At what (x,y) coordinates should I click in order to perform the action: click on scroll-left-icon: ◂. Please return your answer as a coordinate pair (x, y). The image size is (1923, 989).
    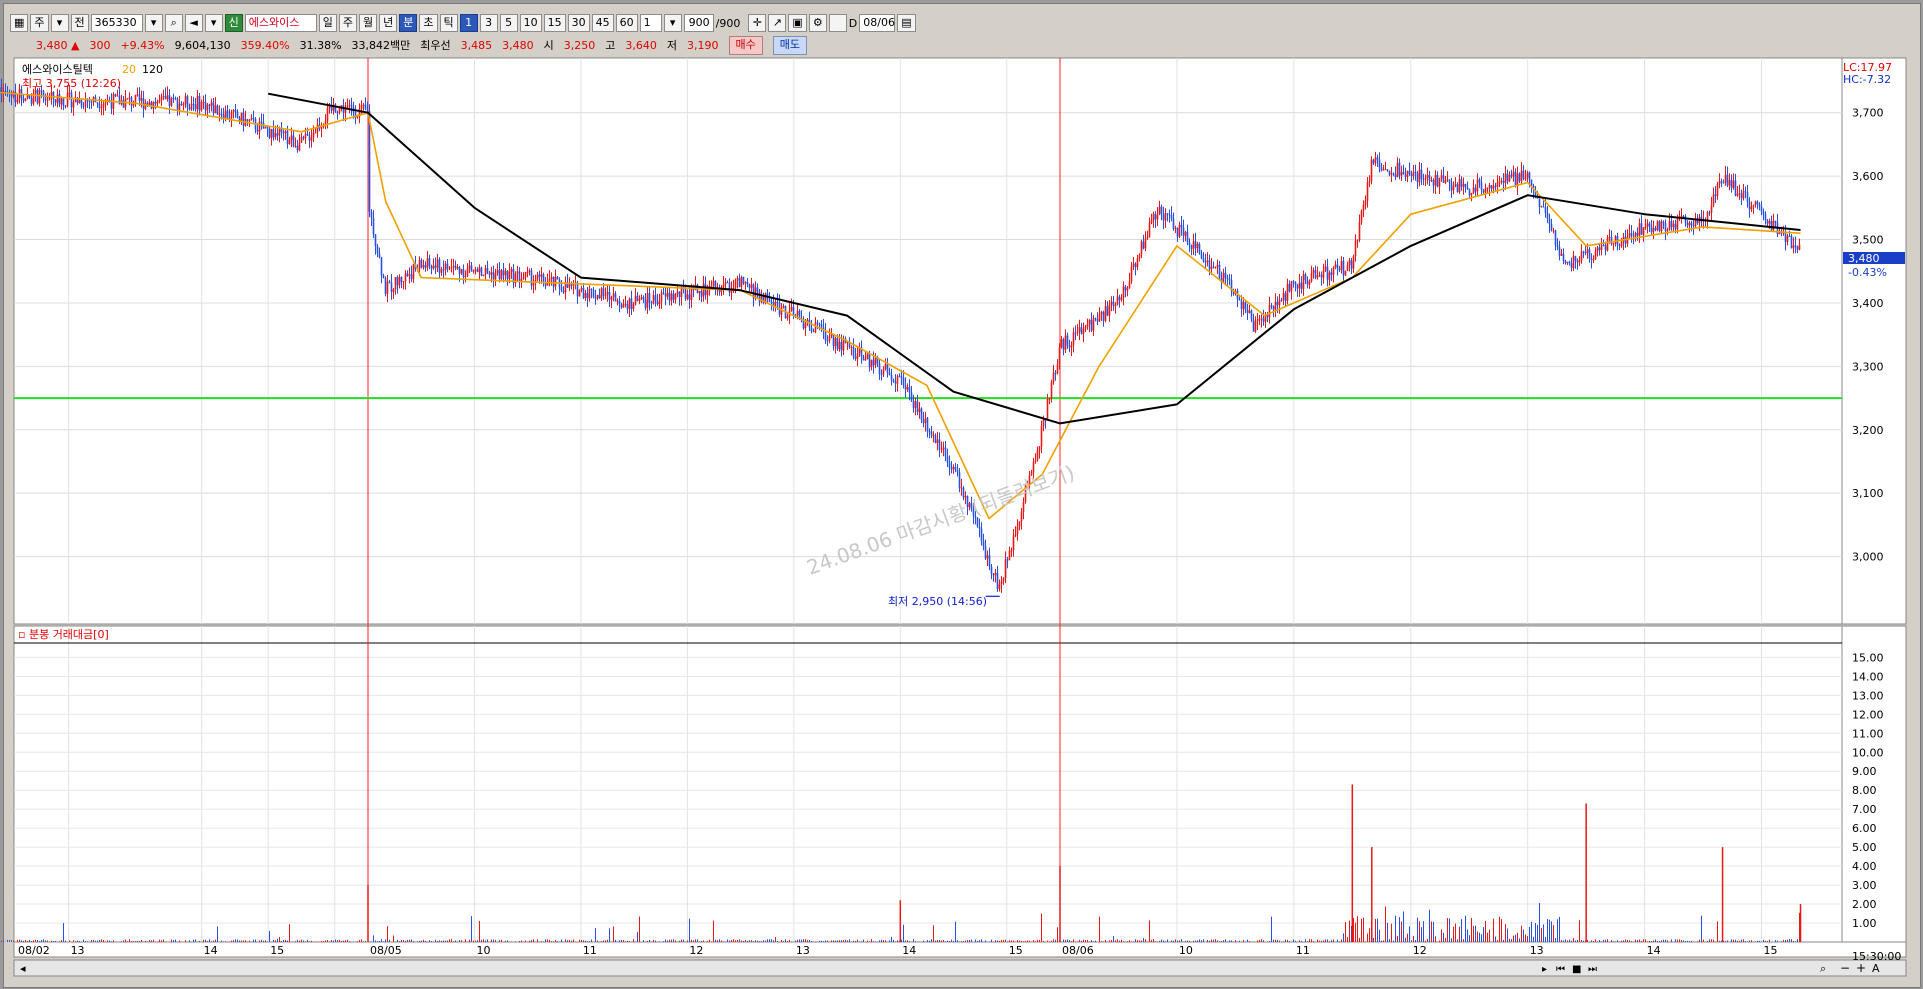
    Looking at the image, I should click on (23, 968).